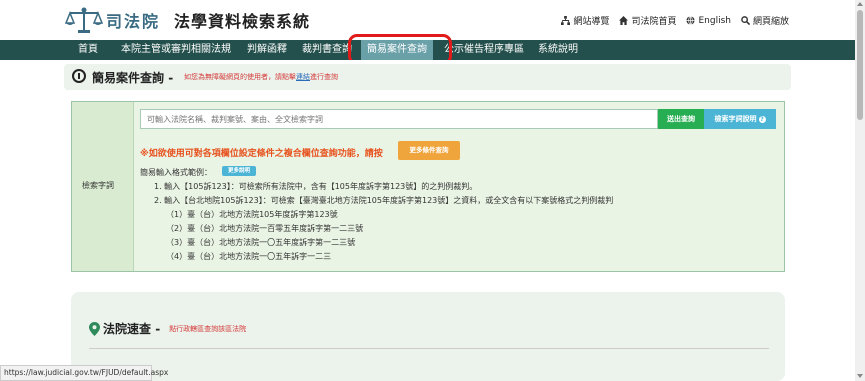  I want to click on header-link-home: 司法院首頁, so click(647, 20).